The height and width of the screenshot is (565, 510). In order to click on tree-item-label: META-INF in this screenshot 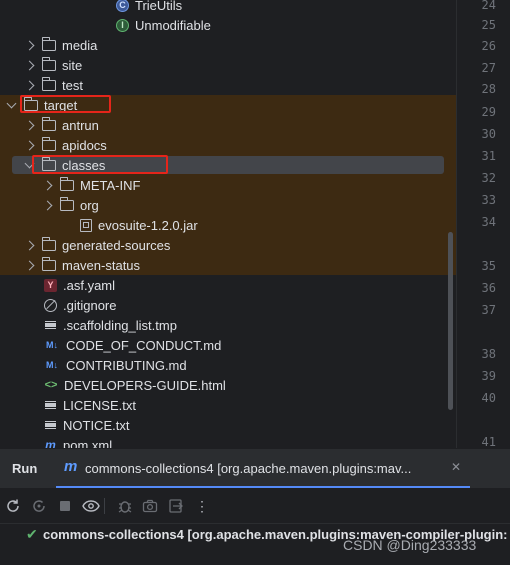, I will do `click(110, 185)`.